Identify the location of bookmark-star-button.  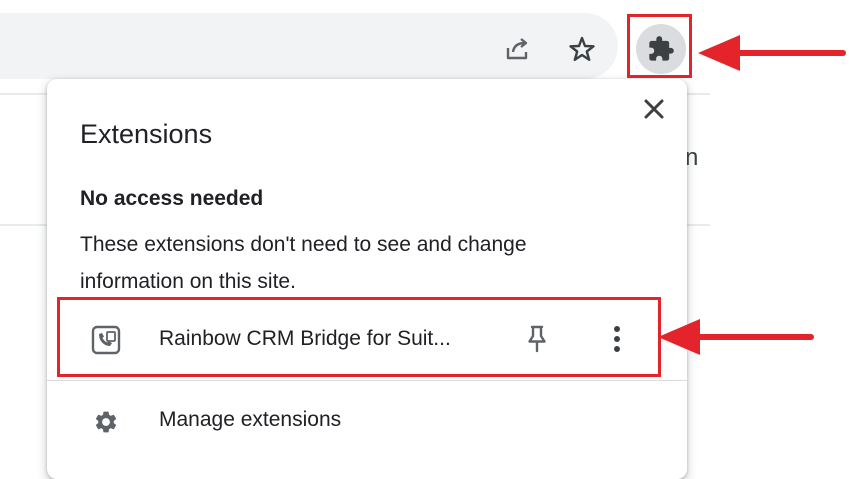
(582, 49).